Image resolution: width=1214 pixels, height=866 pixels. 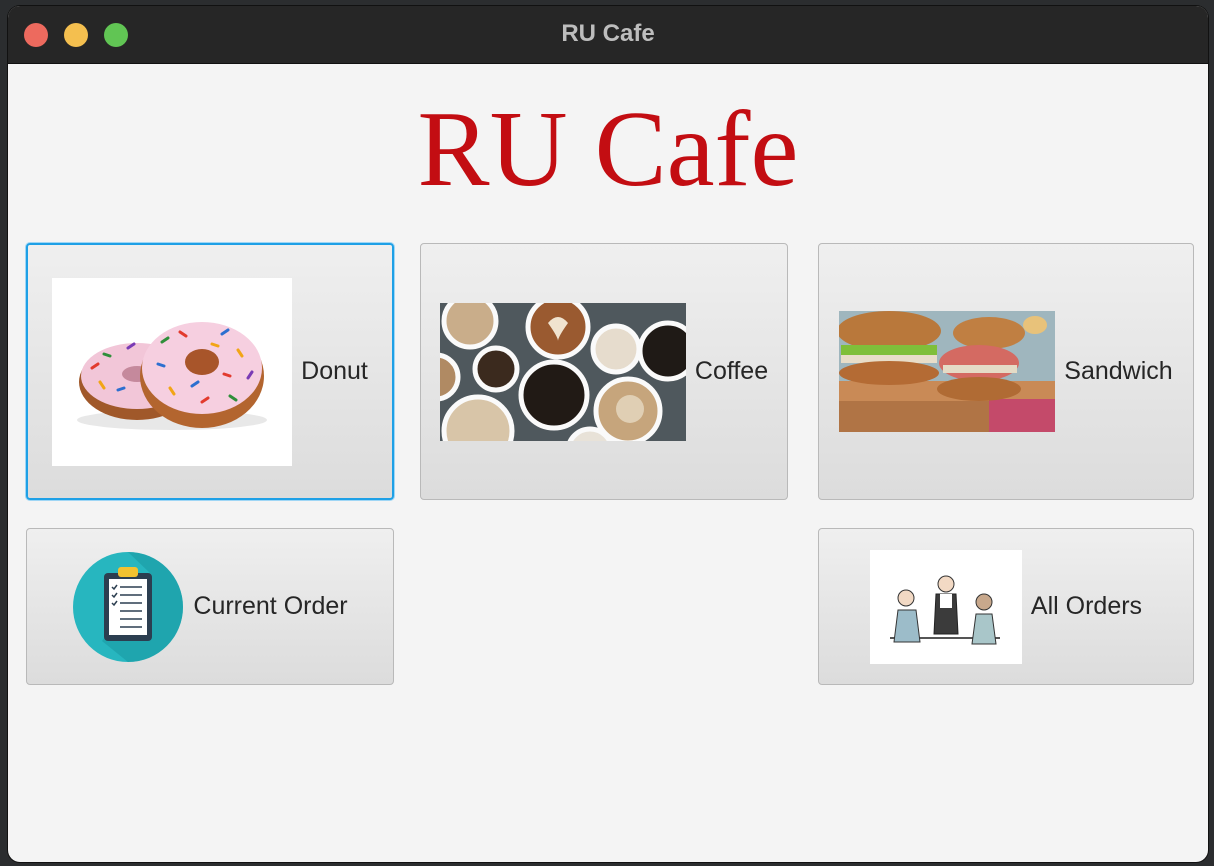 I want to click on current-order-button: Current Order, so click(x=210, y=606).